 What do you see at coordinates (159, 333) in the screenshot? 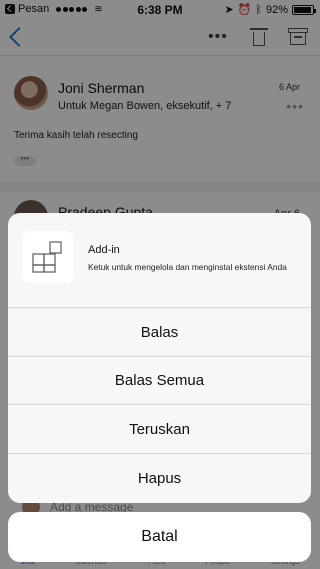
I see `reply-button: Balas` at bounding box center [159, 333].